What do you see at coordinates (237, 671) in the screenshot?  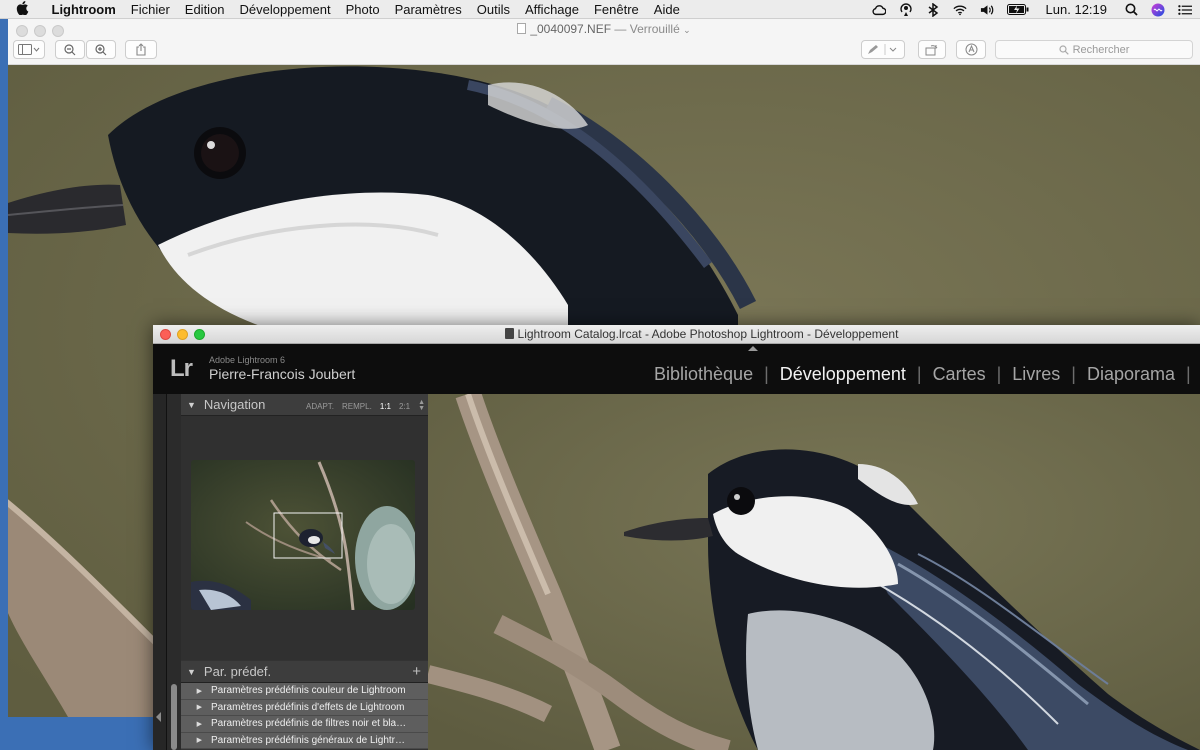 I see `presets-title: Par. prédef.` at bounding box center [237, 671].